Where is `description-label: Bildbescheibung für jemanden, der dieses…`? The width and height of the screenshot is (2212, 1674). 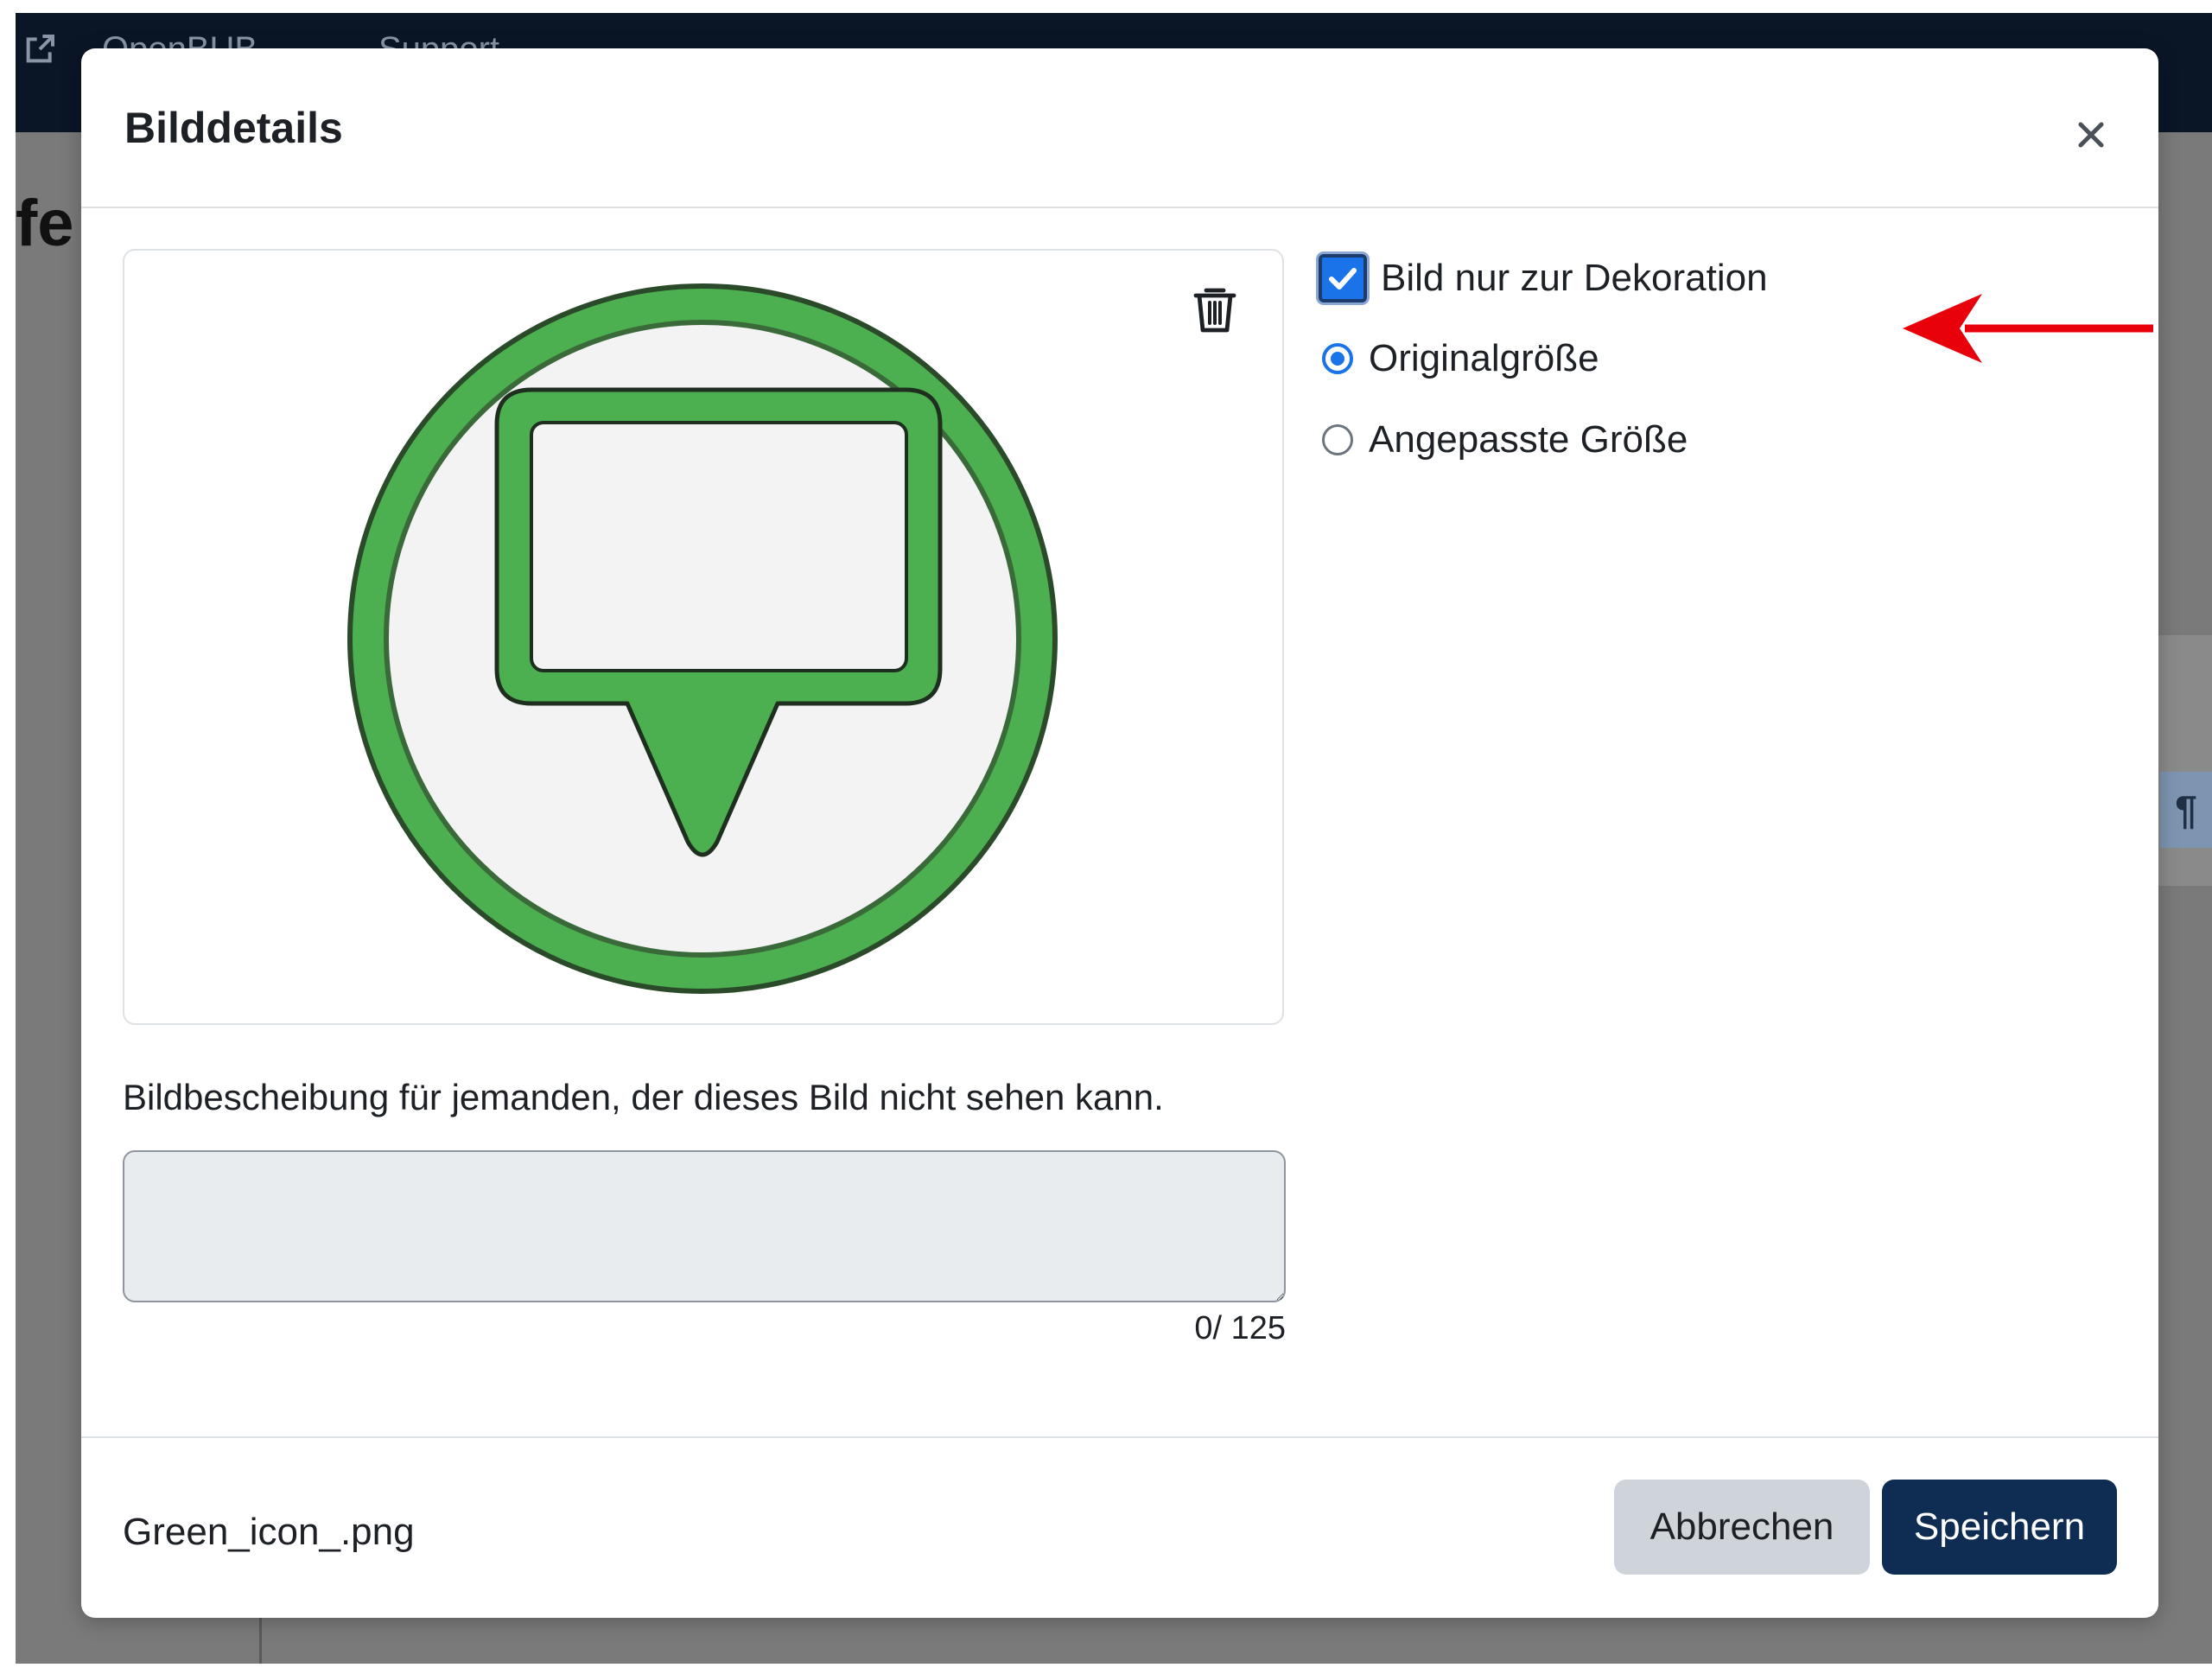 description-label: Bildbescheibung für jemanden, der dieses… is located at coordinates (643, 1097).